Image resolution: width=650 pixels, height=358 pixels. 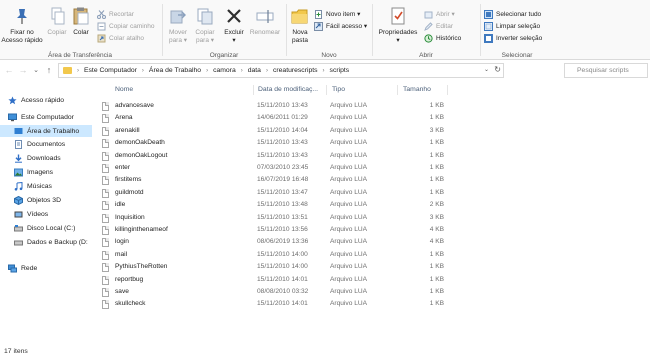 What do you see at coordinates (46, 117) in the screenshot?
I see `nav-this-pc: Este Computador` at bounding box center [46, 117].